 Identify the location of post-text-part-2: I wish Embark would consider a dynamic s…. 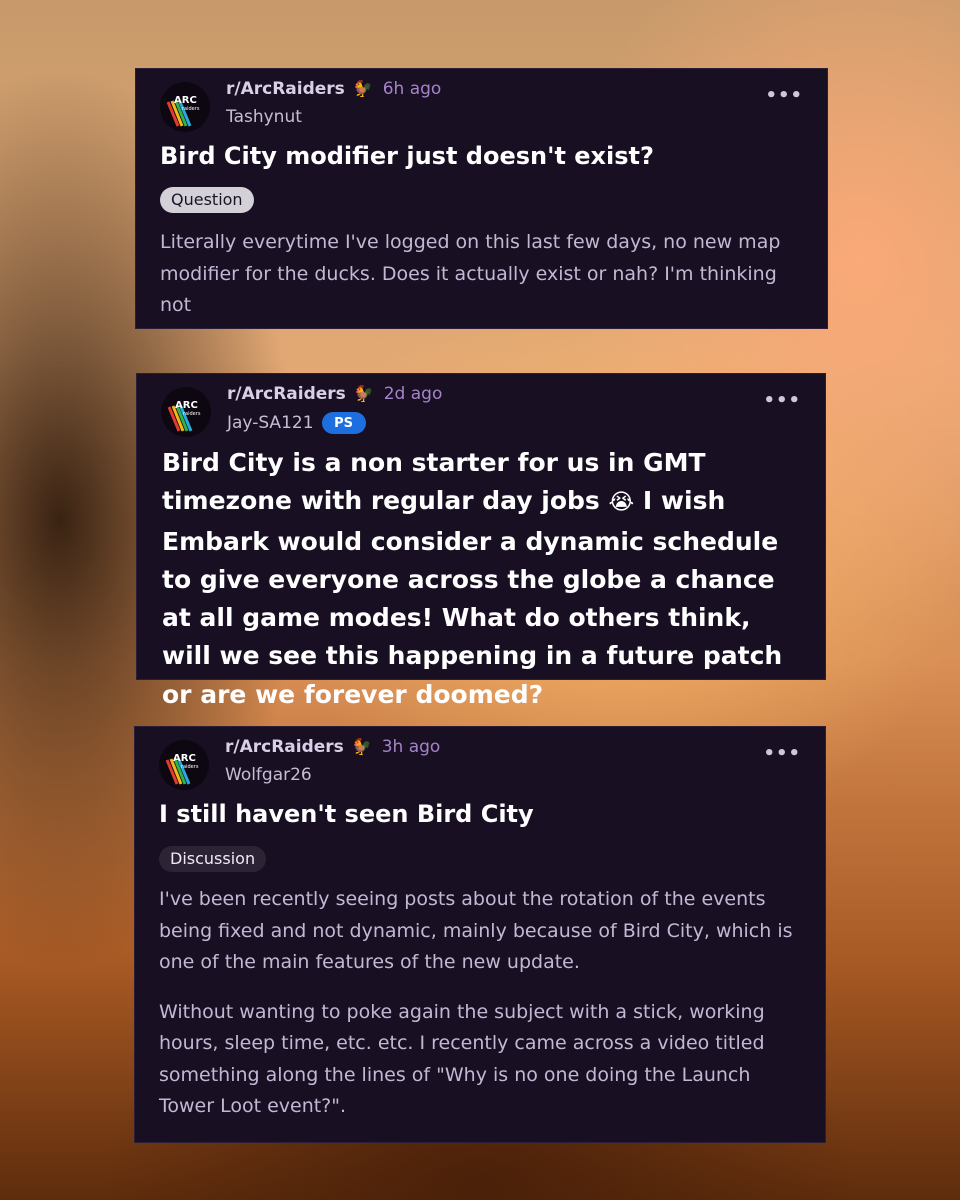
(472, 597).